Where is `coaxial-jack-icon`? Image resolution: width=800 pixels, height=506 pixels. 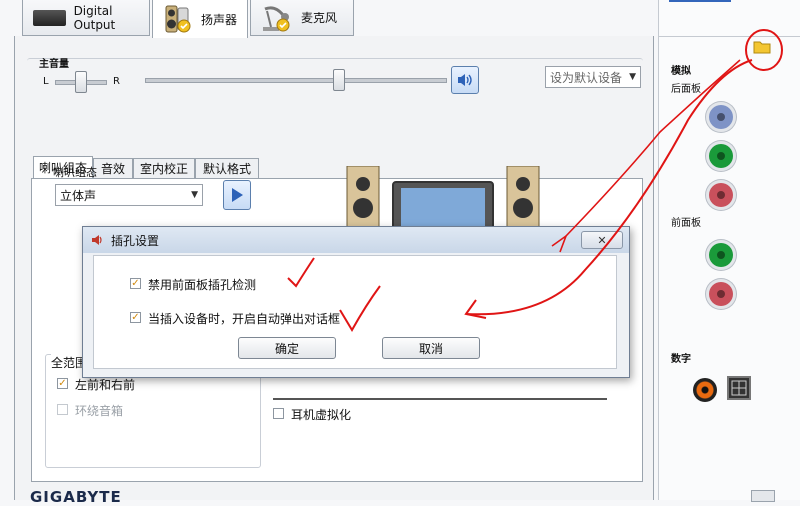 coaxial-jack-icon is located at coordinates (705, 390).